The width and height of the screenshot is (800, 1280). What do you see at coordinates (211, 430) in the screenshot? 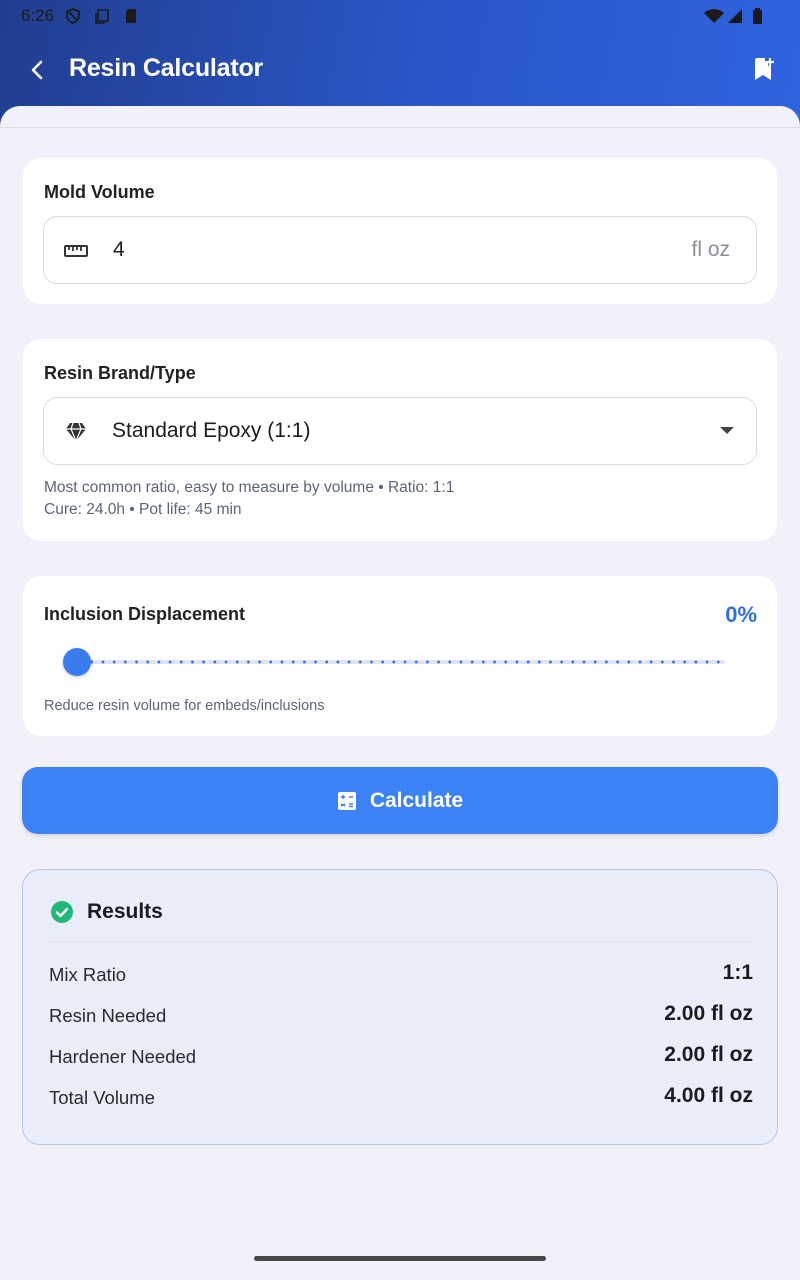
I see `resin-type-selected: Standard Epoxy (1:1)` at bounding box center [211, 430].